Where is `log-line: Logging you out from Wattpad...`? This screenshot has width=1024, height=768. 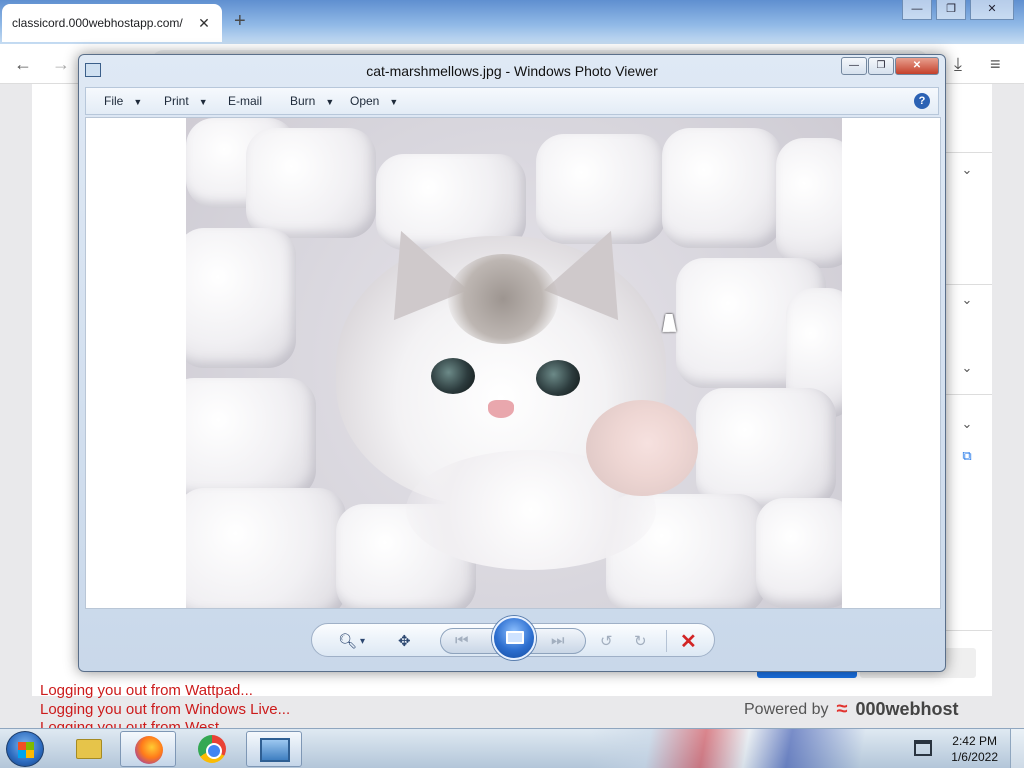 log-line: Logging you out from Wattpad... is located at coordinates (146, 690).